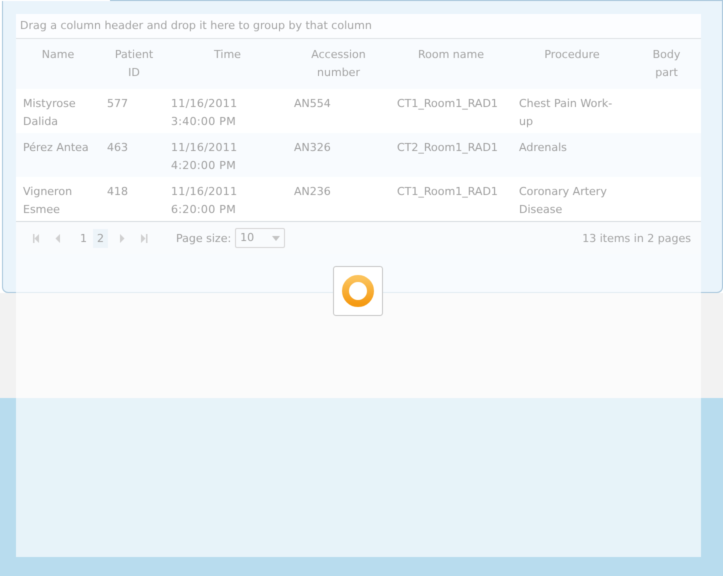  I want to click on page-size-label: Page size:, so click(204, 238).